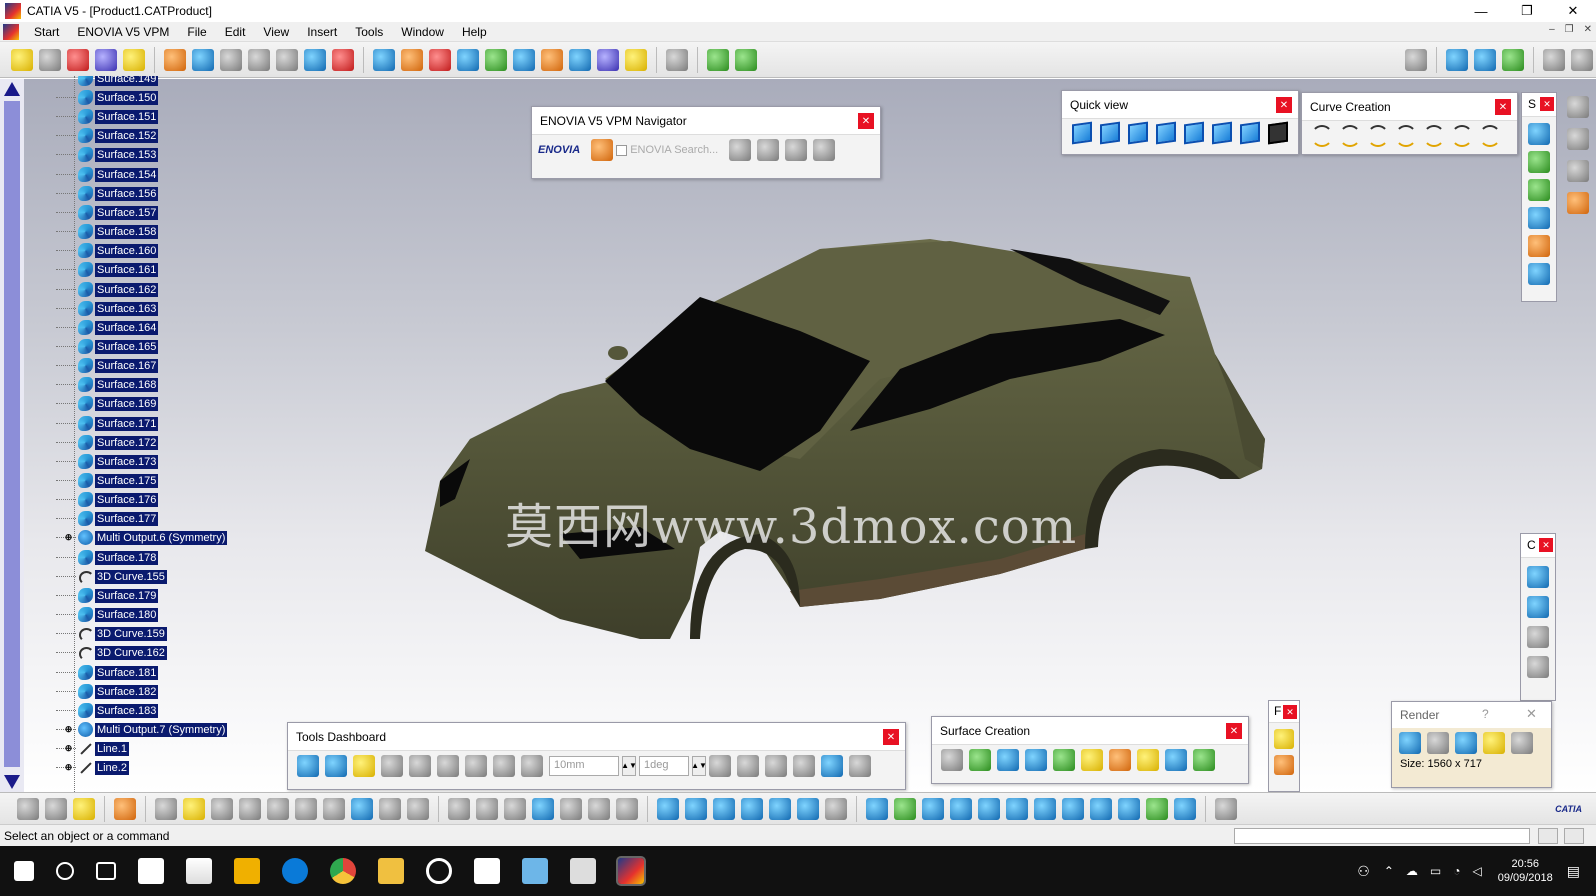 The width and height of the screenshot is (1596, 896). I want to click on close-window-button: ✕, so click(1573, 11).